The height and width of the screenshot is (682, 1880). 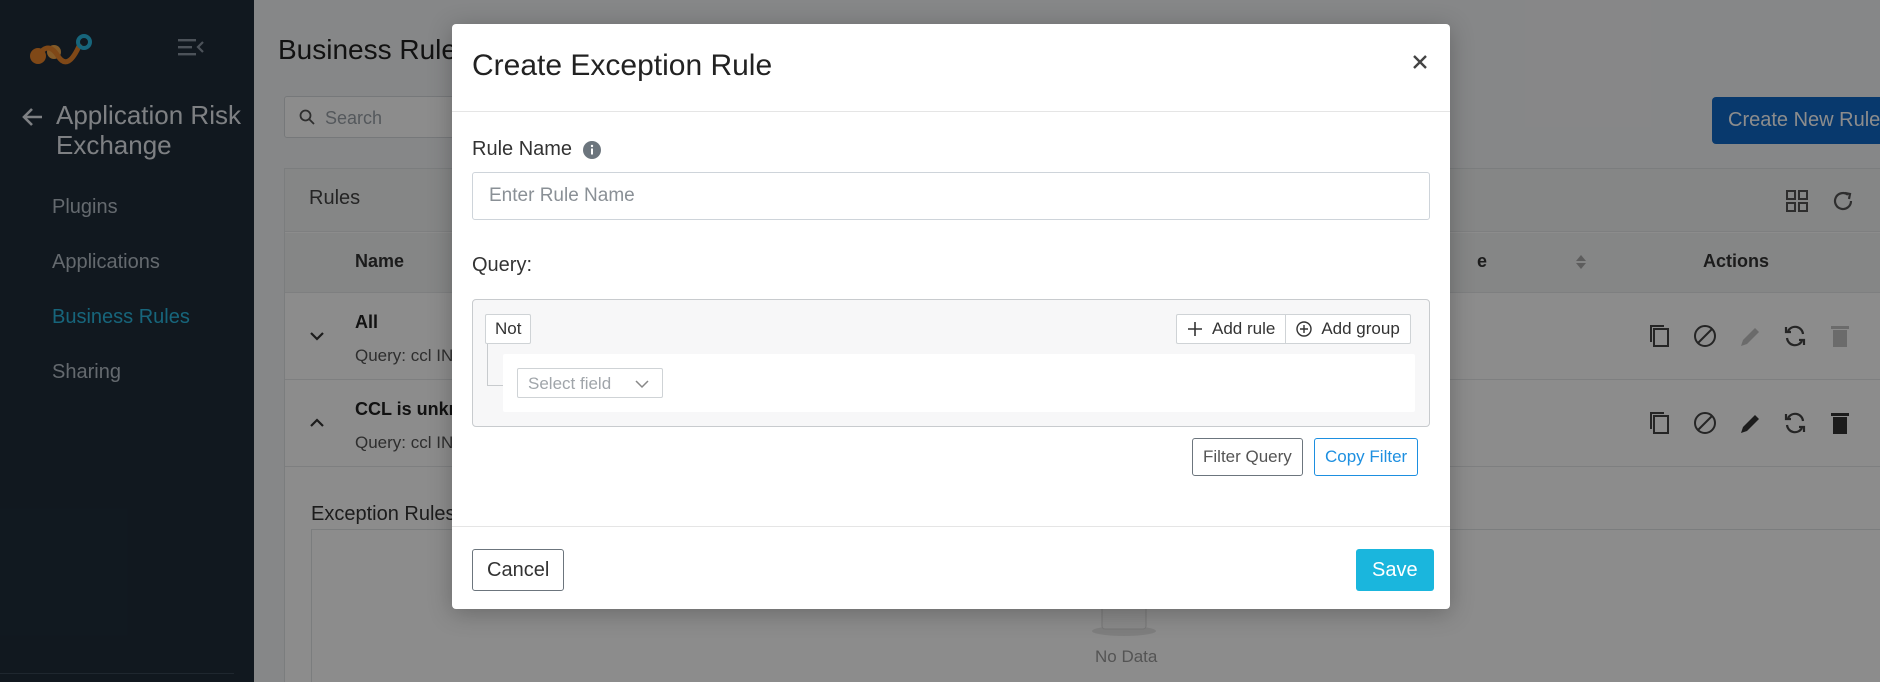 I want to click on query-builder-actions: Add rule Add group, so click(x=1293, y=329).